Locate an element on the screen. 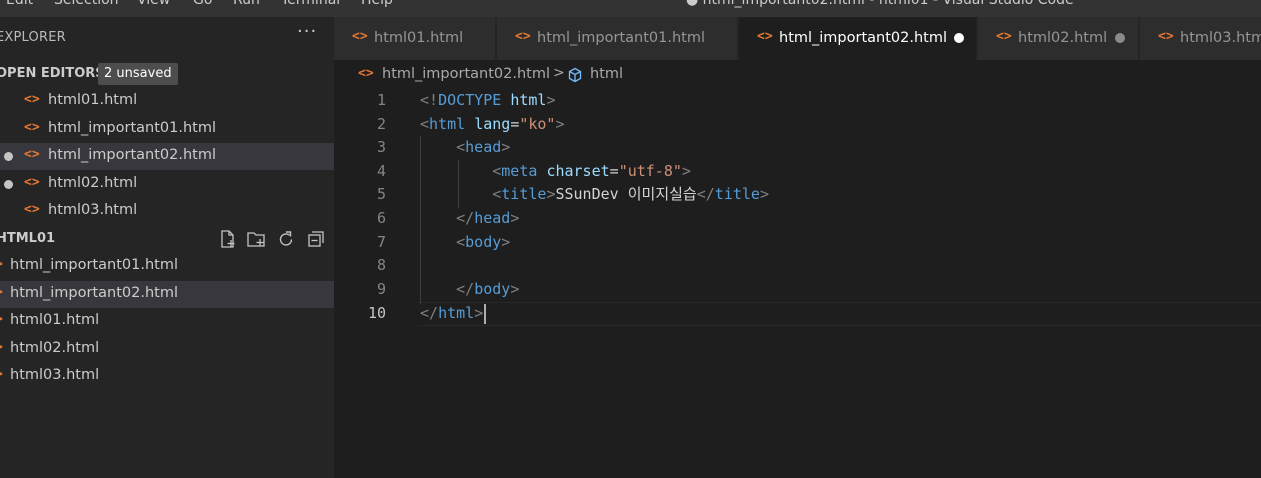 Image resolution: width=1261 pixels, height=478 pixels. open-editor-label: html03.html is located at coordinates (93, 210).